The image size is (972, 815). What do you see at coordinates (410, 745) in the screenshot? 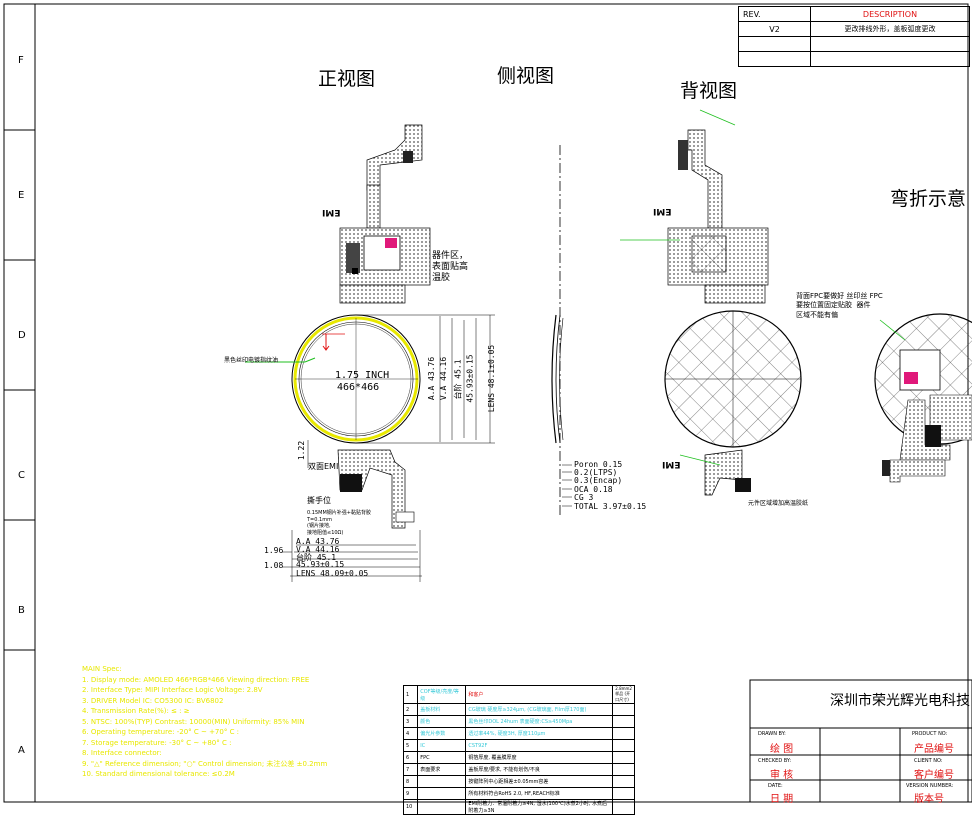
I see `spec-row-number: 5` at bounding box center [410, 745].